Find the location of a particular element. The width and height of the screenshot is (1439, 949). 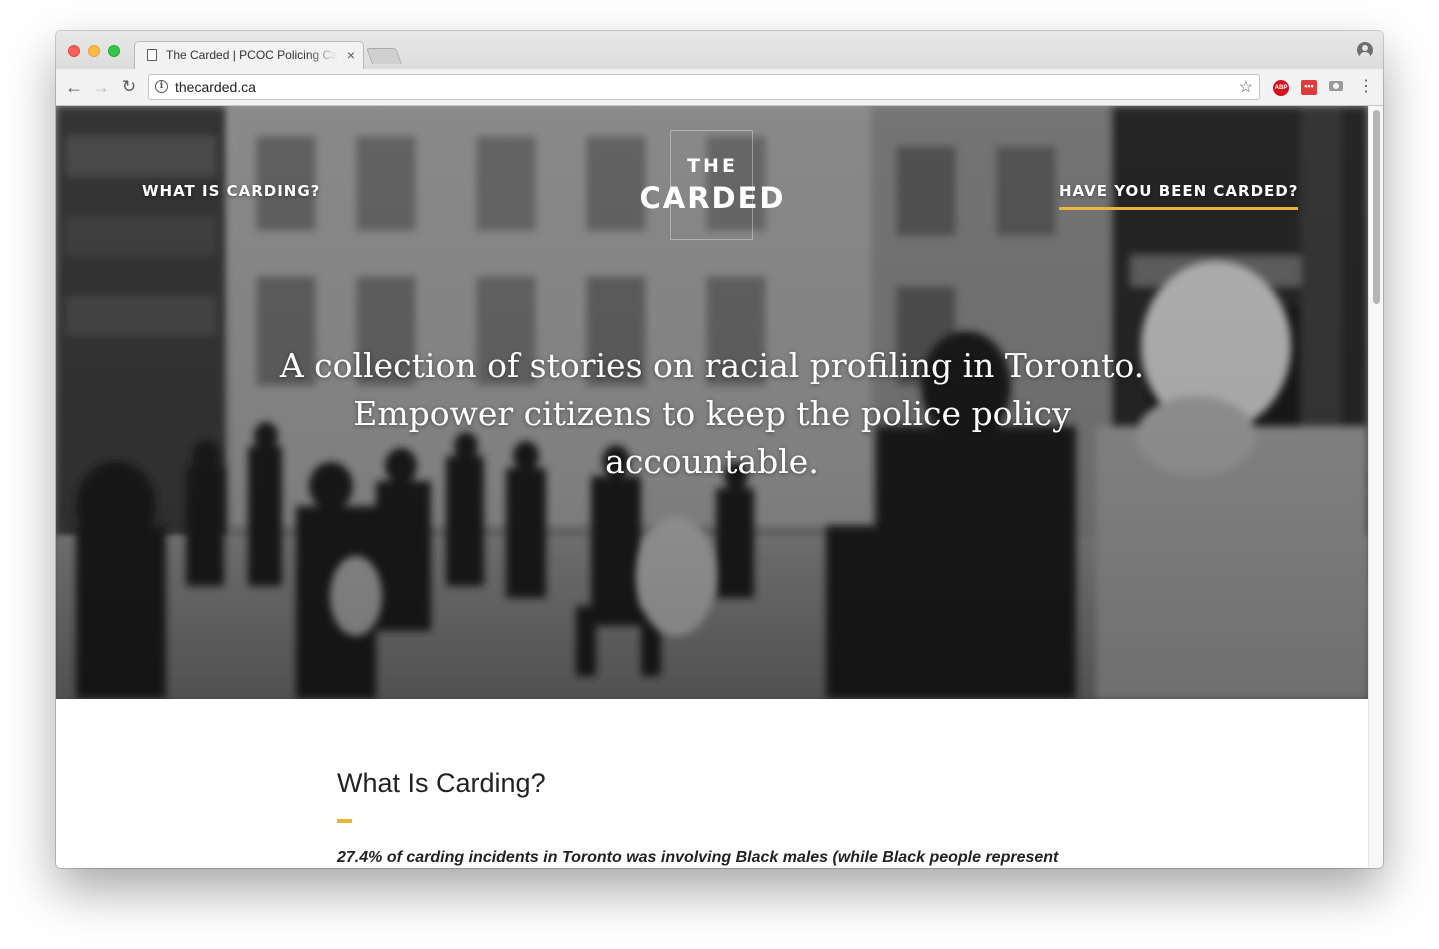

section-accent-rule is located at coordinates (344, 821).